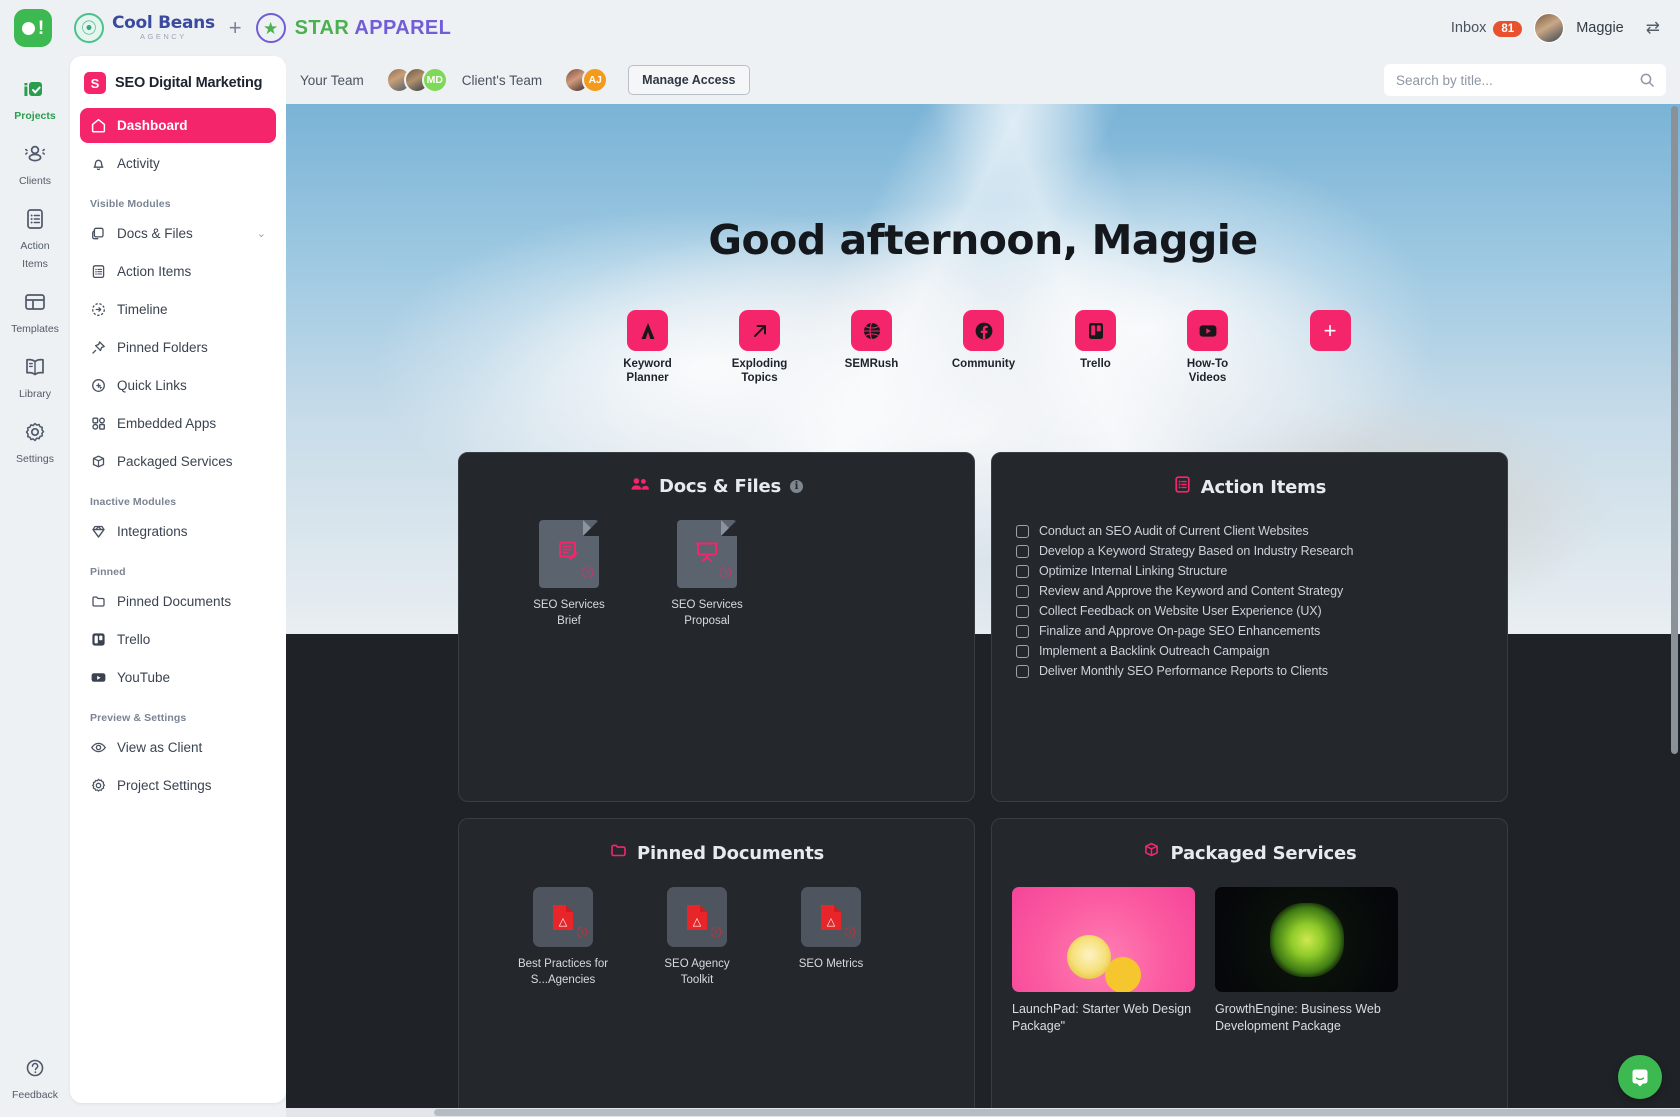 This screenshot has height=1117, width=1680. Describe the element at coordinates (707, 574) in the screenshot. I see `file-item: SEO Services Proposal` at that location.